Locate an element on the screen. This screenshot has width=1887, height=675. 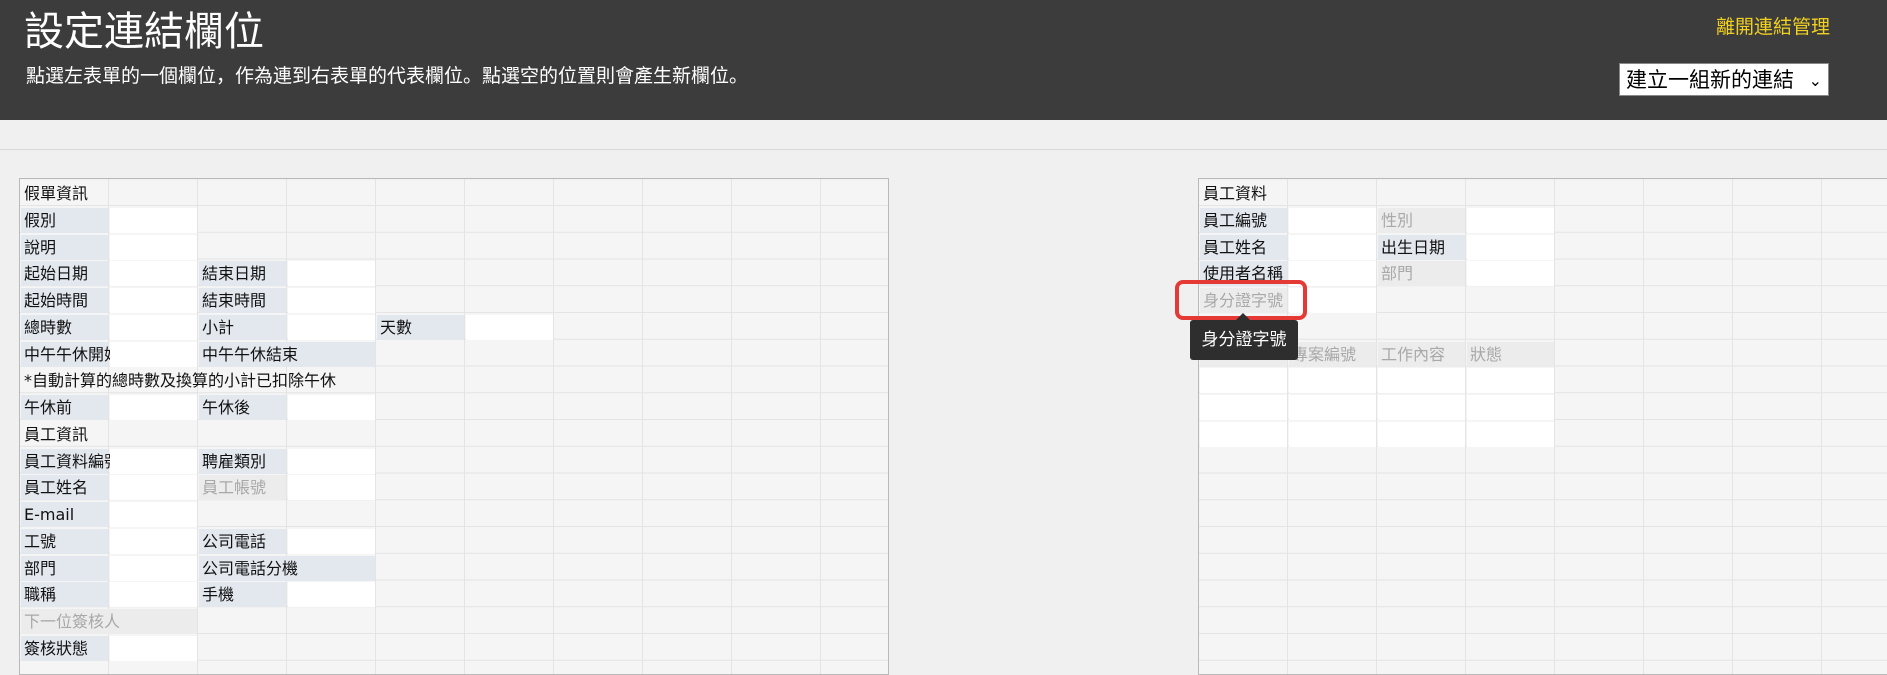
left-form-field-label: 員工姓名 is located at coordinates (64, 488).